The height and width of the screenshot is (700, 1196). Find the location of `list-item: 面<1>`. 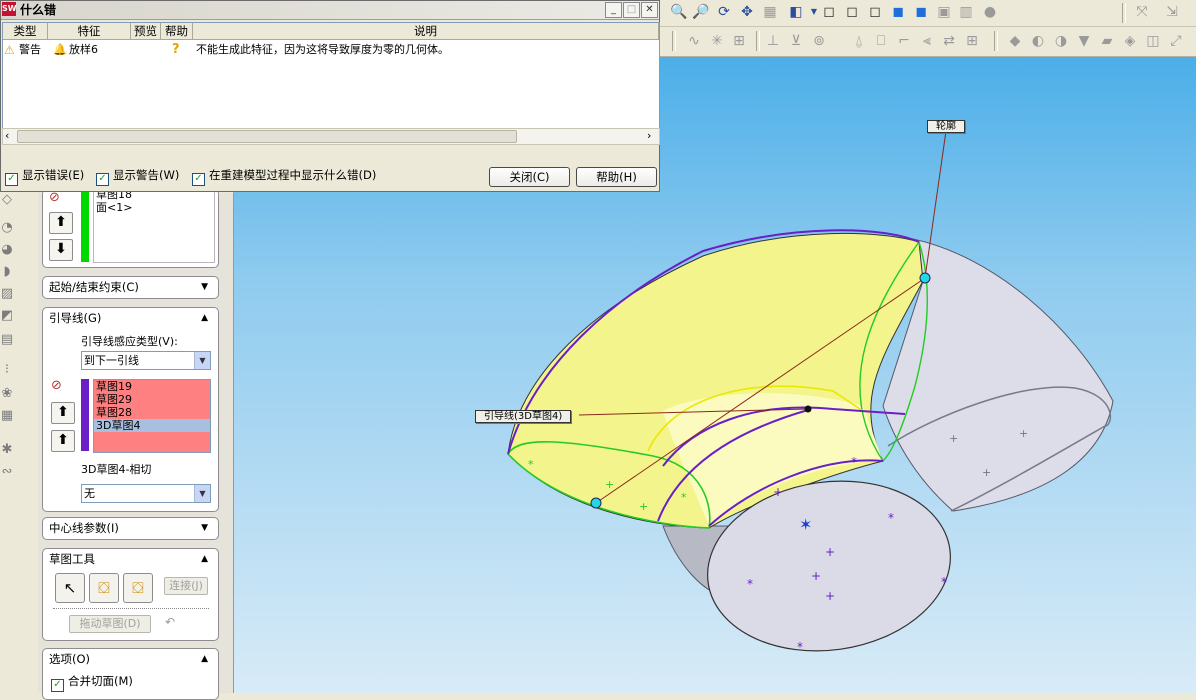

list-item: 面<1> is located at coordinates (154, 207).